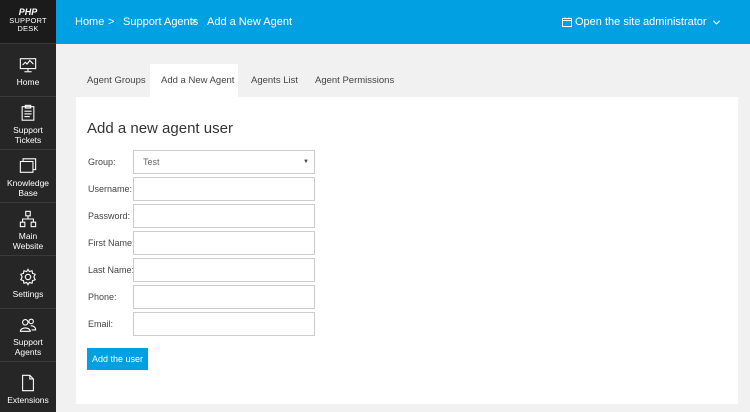 The image size is (750, 412). What do you see at coordinates (224, 324) in the screenshot?
I see `email-input` at bounding box center [224, 324].